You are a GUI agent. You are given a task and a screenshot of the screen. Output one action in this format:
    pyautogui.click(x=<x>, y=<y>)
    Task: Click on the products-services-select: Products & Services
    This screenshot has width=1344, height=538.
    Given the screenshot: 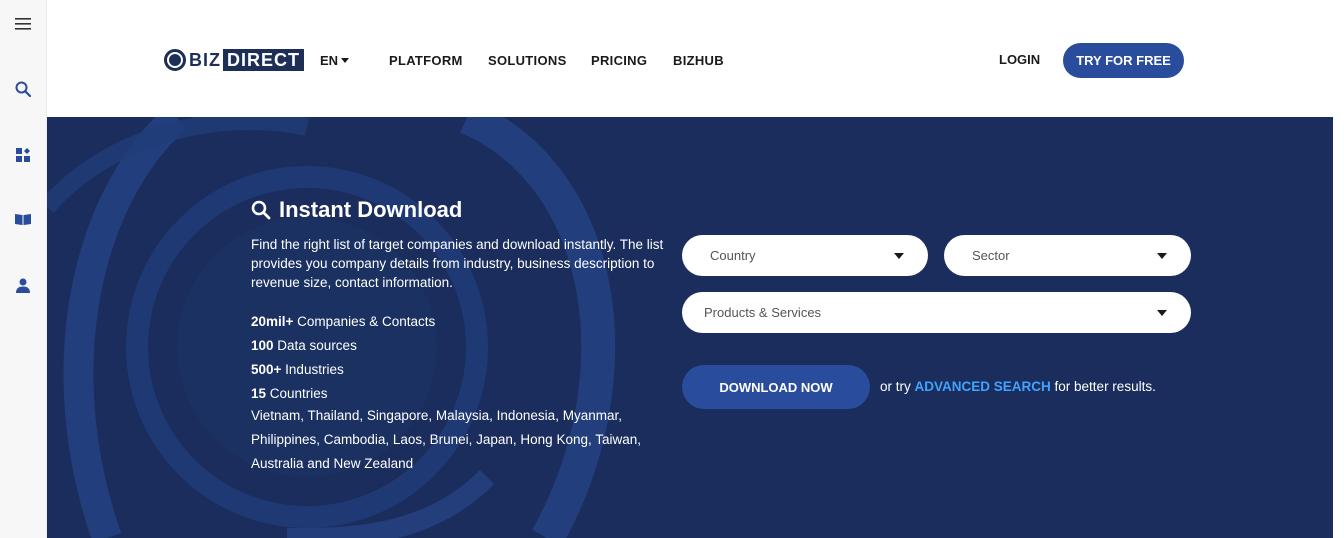 What is the action you would take?
    pyautogui.click(x=936, y=312)
    